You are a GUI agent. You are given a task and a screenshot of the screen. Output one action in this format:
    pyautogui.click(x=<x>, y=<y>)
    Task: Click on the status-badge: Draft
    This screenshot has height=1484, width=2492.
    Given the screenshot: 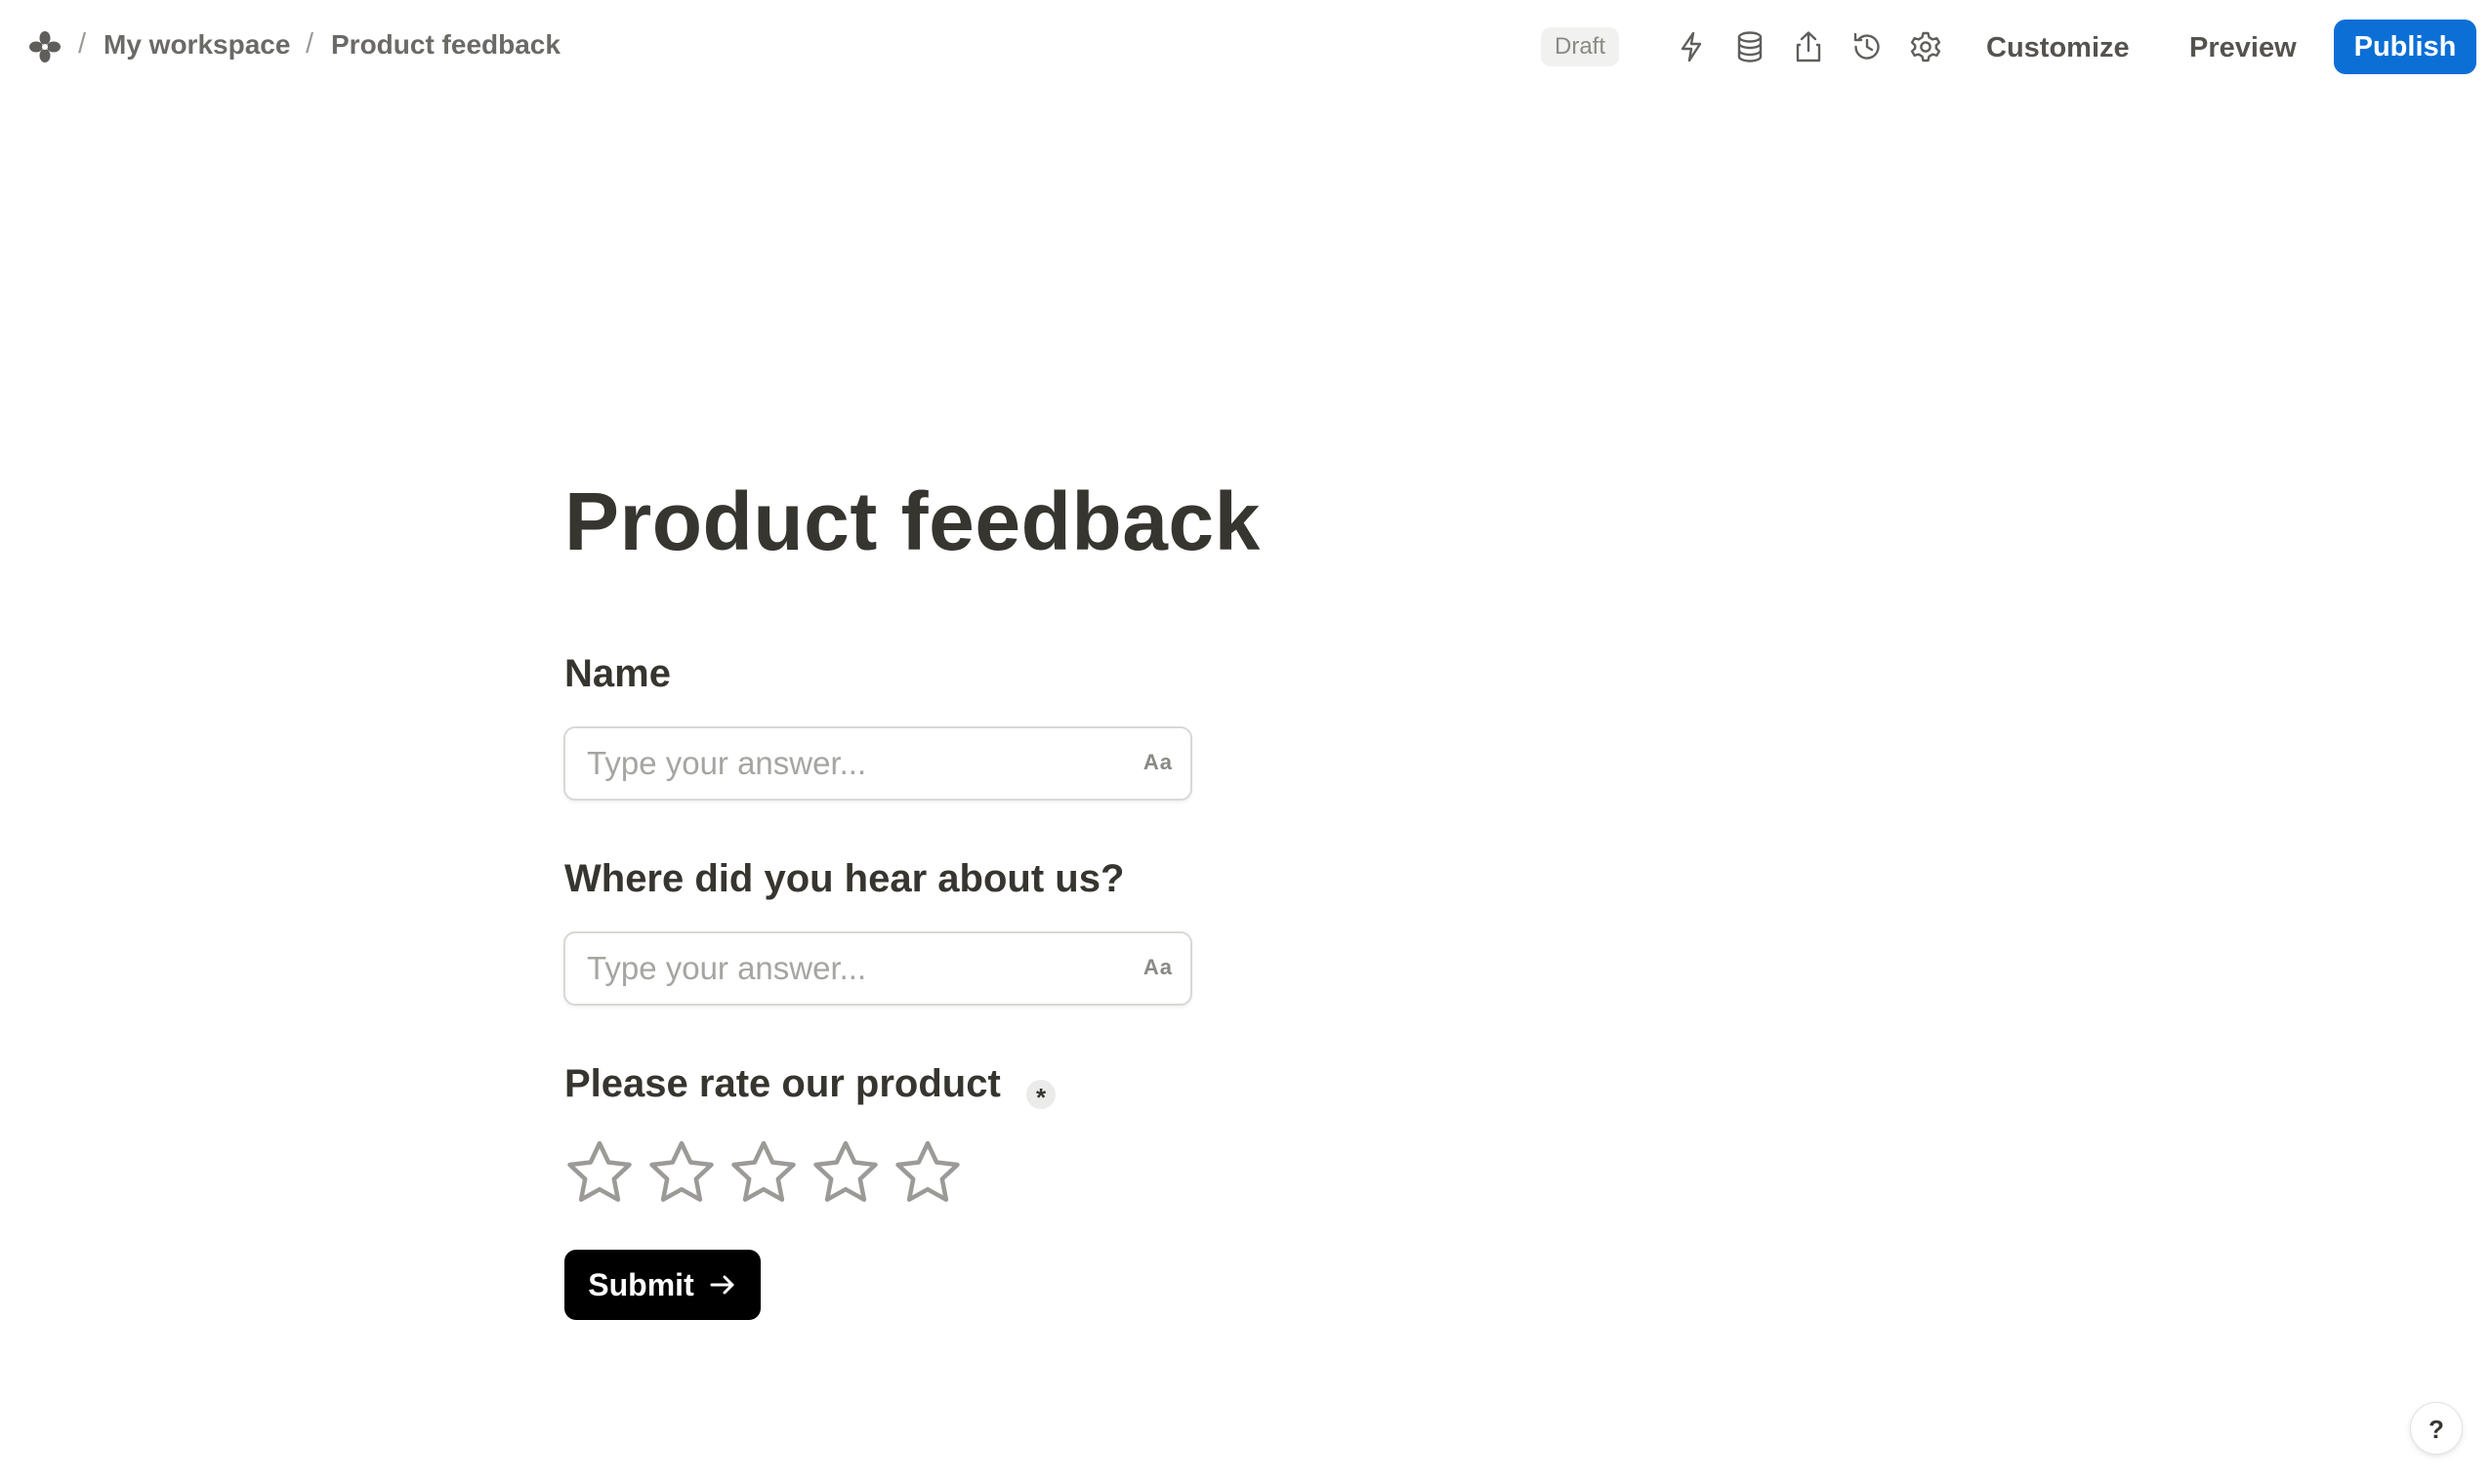 What is the action you would take?
    pyautogui.click(x=1580, y=47)
    